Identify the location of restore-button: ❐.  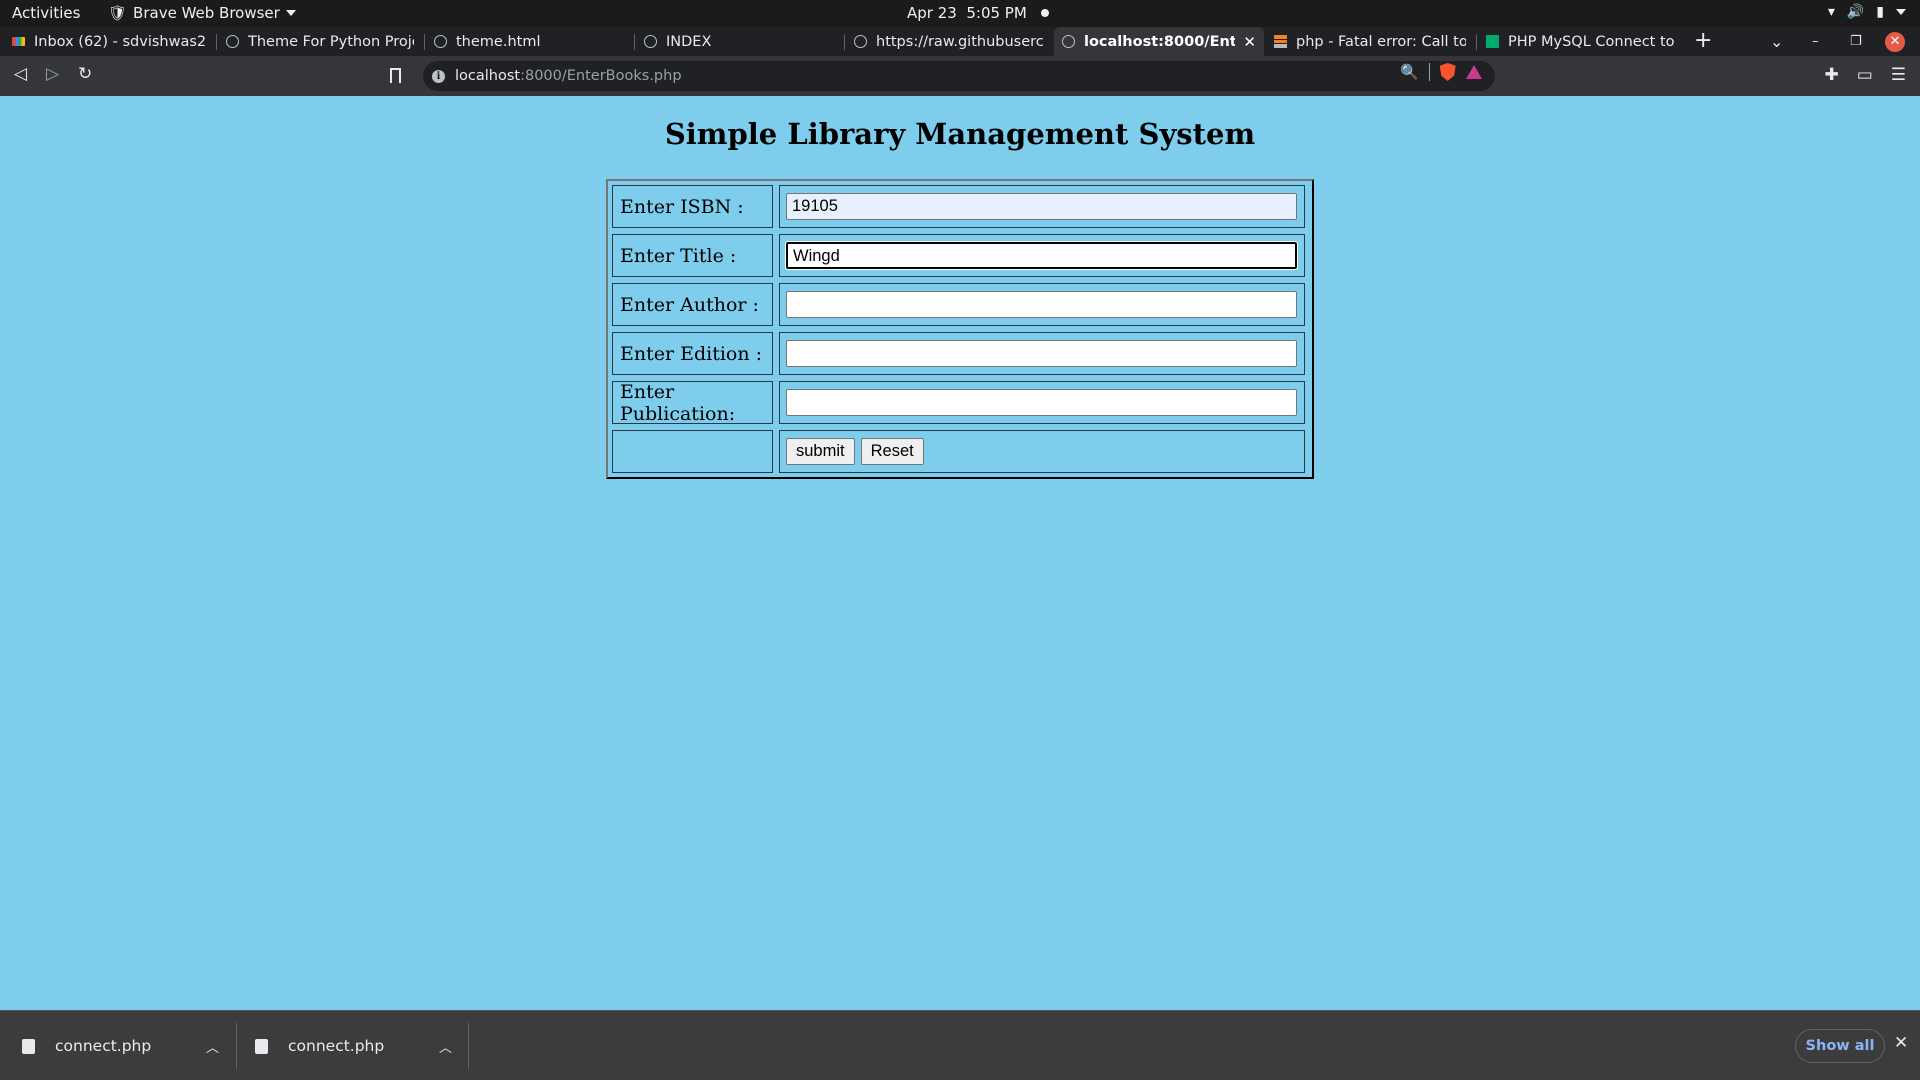
(1856, 41).